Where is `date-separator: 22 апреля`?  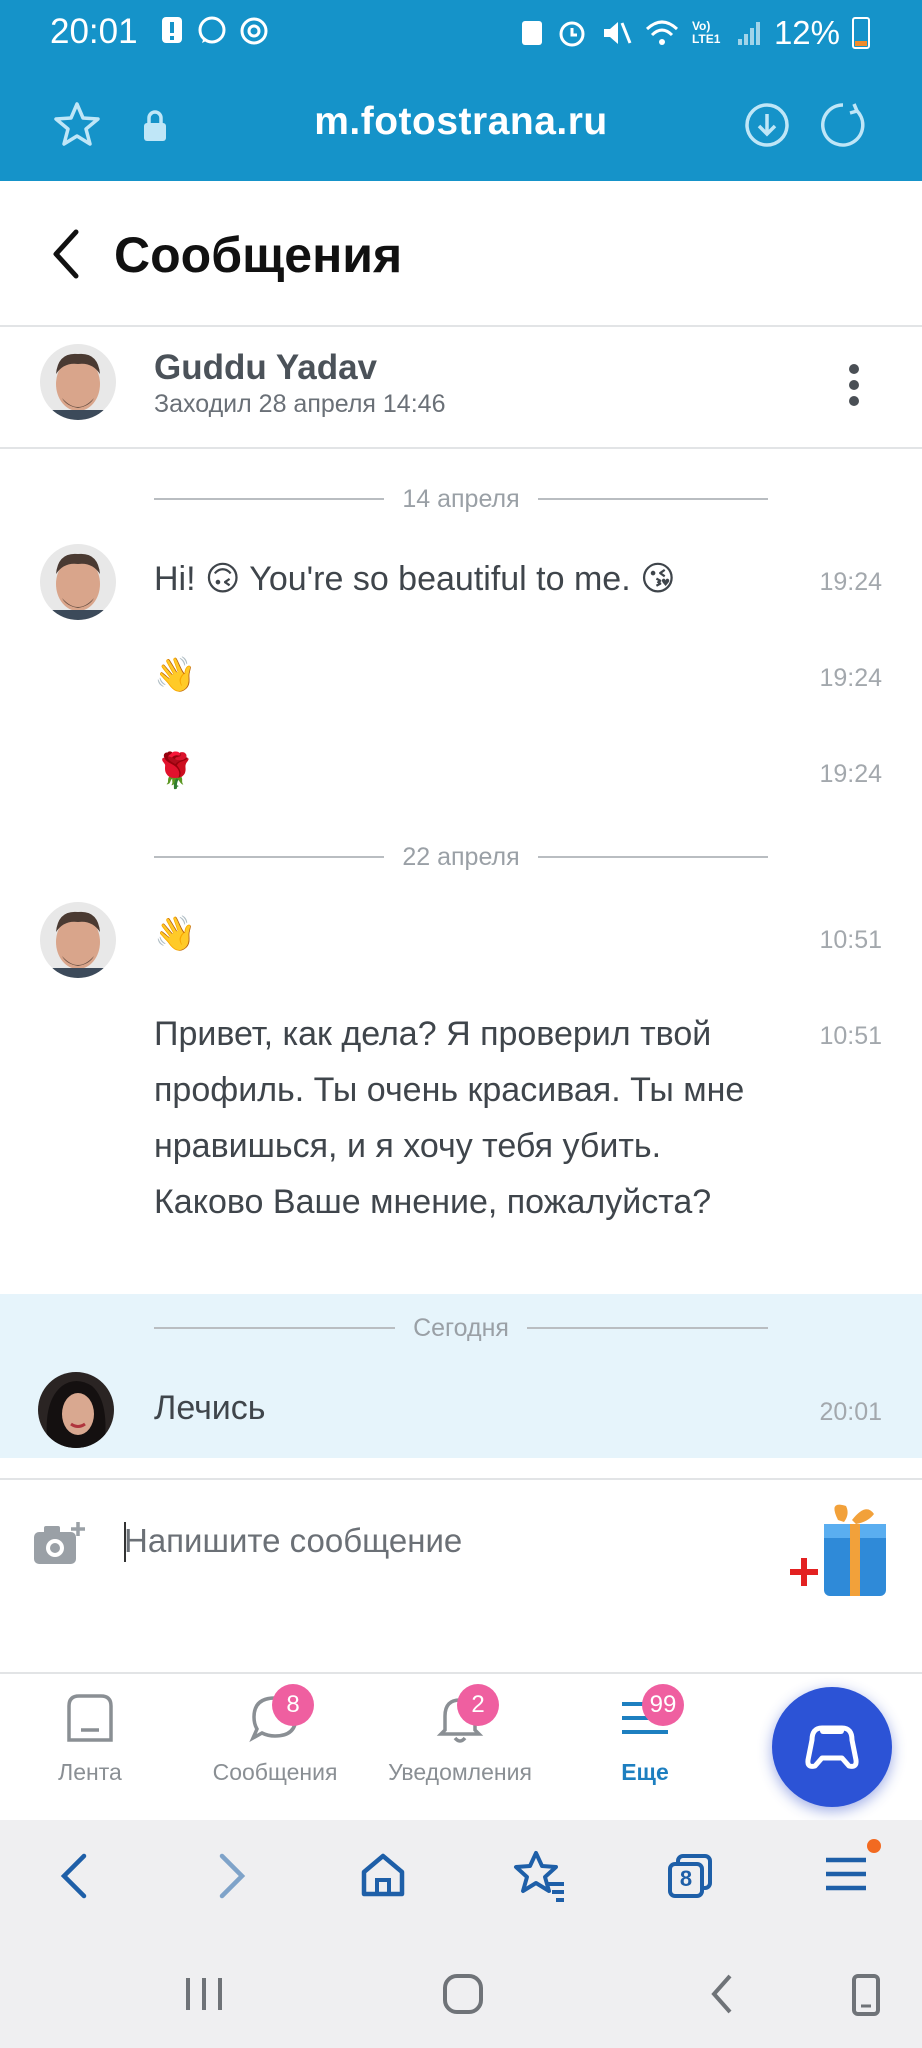 date-separator: 22 апреля is located at coordinates (461, 857).